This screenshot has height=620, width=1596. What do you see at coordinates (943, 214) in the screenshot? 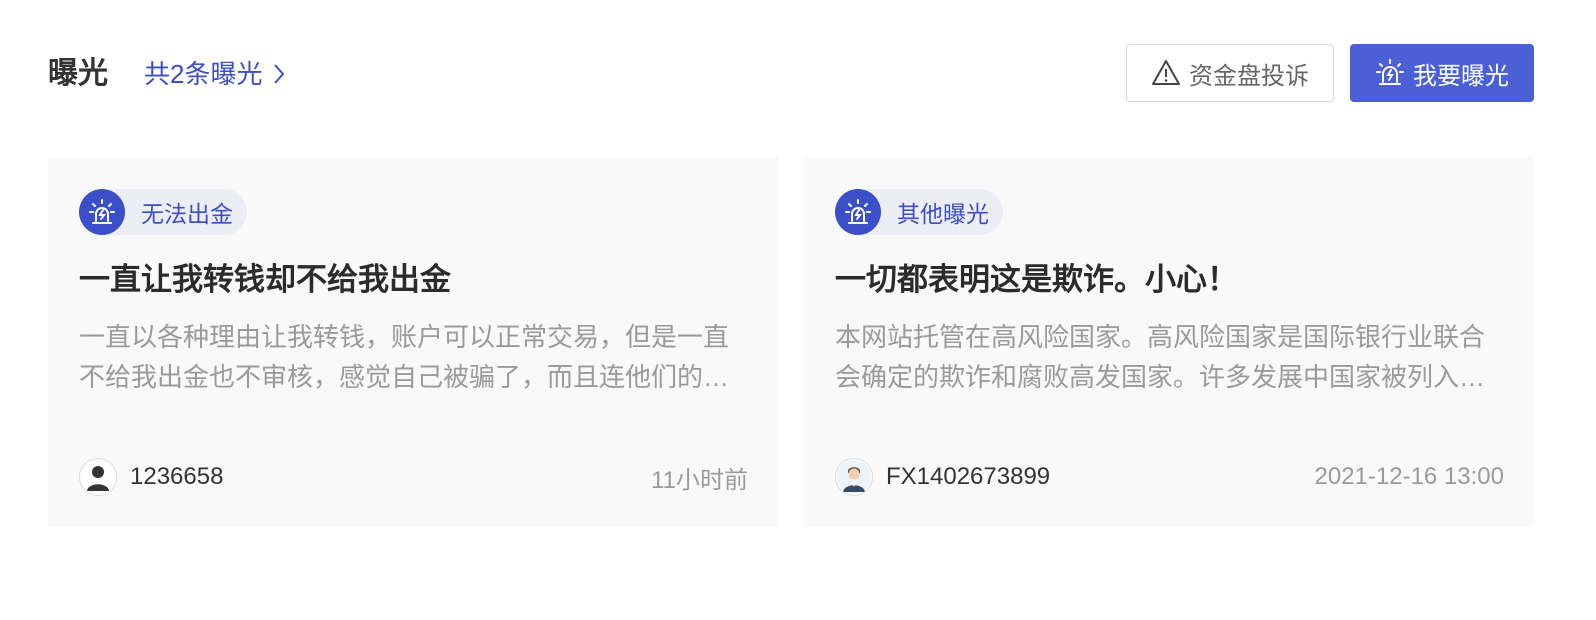
I see `category-tag-label: 其他曝光` at bounding box center [943, 214].